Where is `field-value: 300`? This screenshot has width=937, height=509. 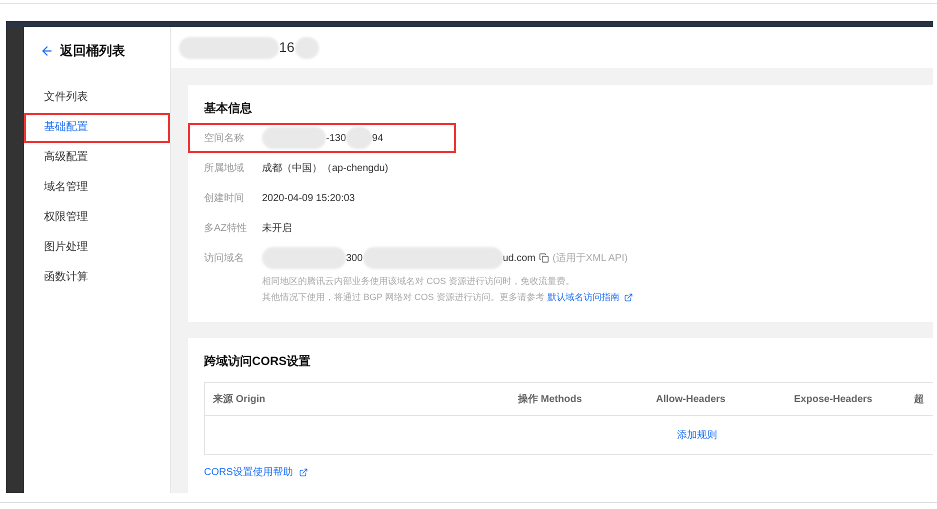
field-value: 300 is located at coordinates (354, 259).